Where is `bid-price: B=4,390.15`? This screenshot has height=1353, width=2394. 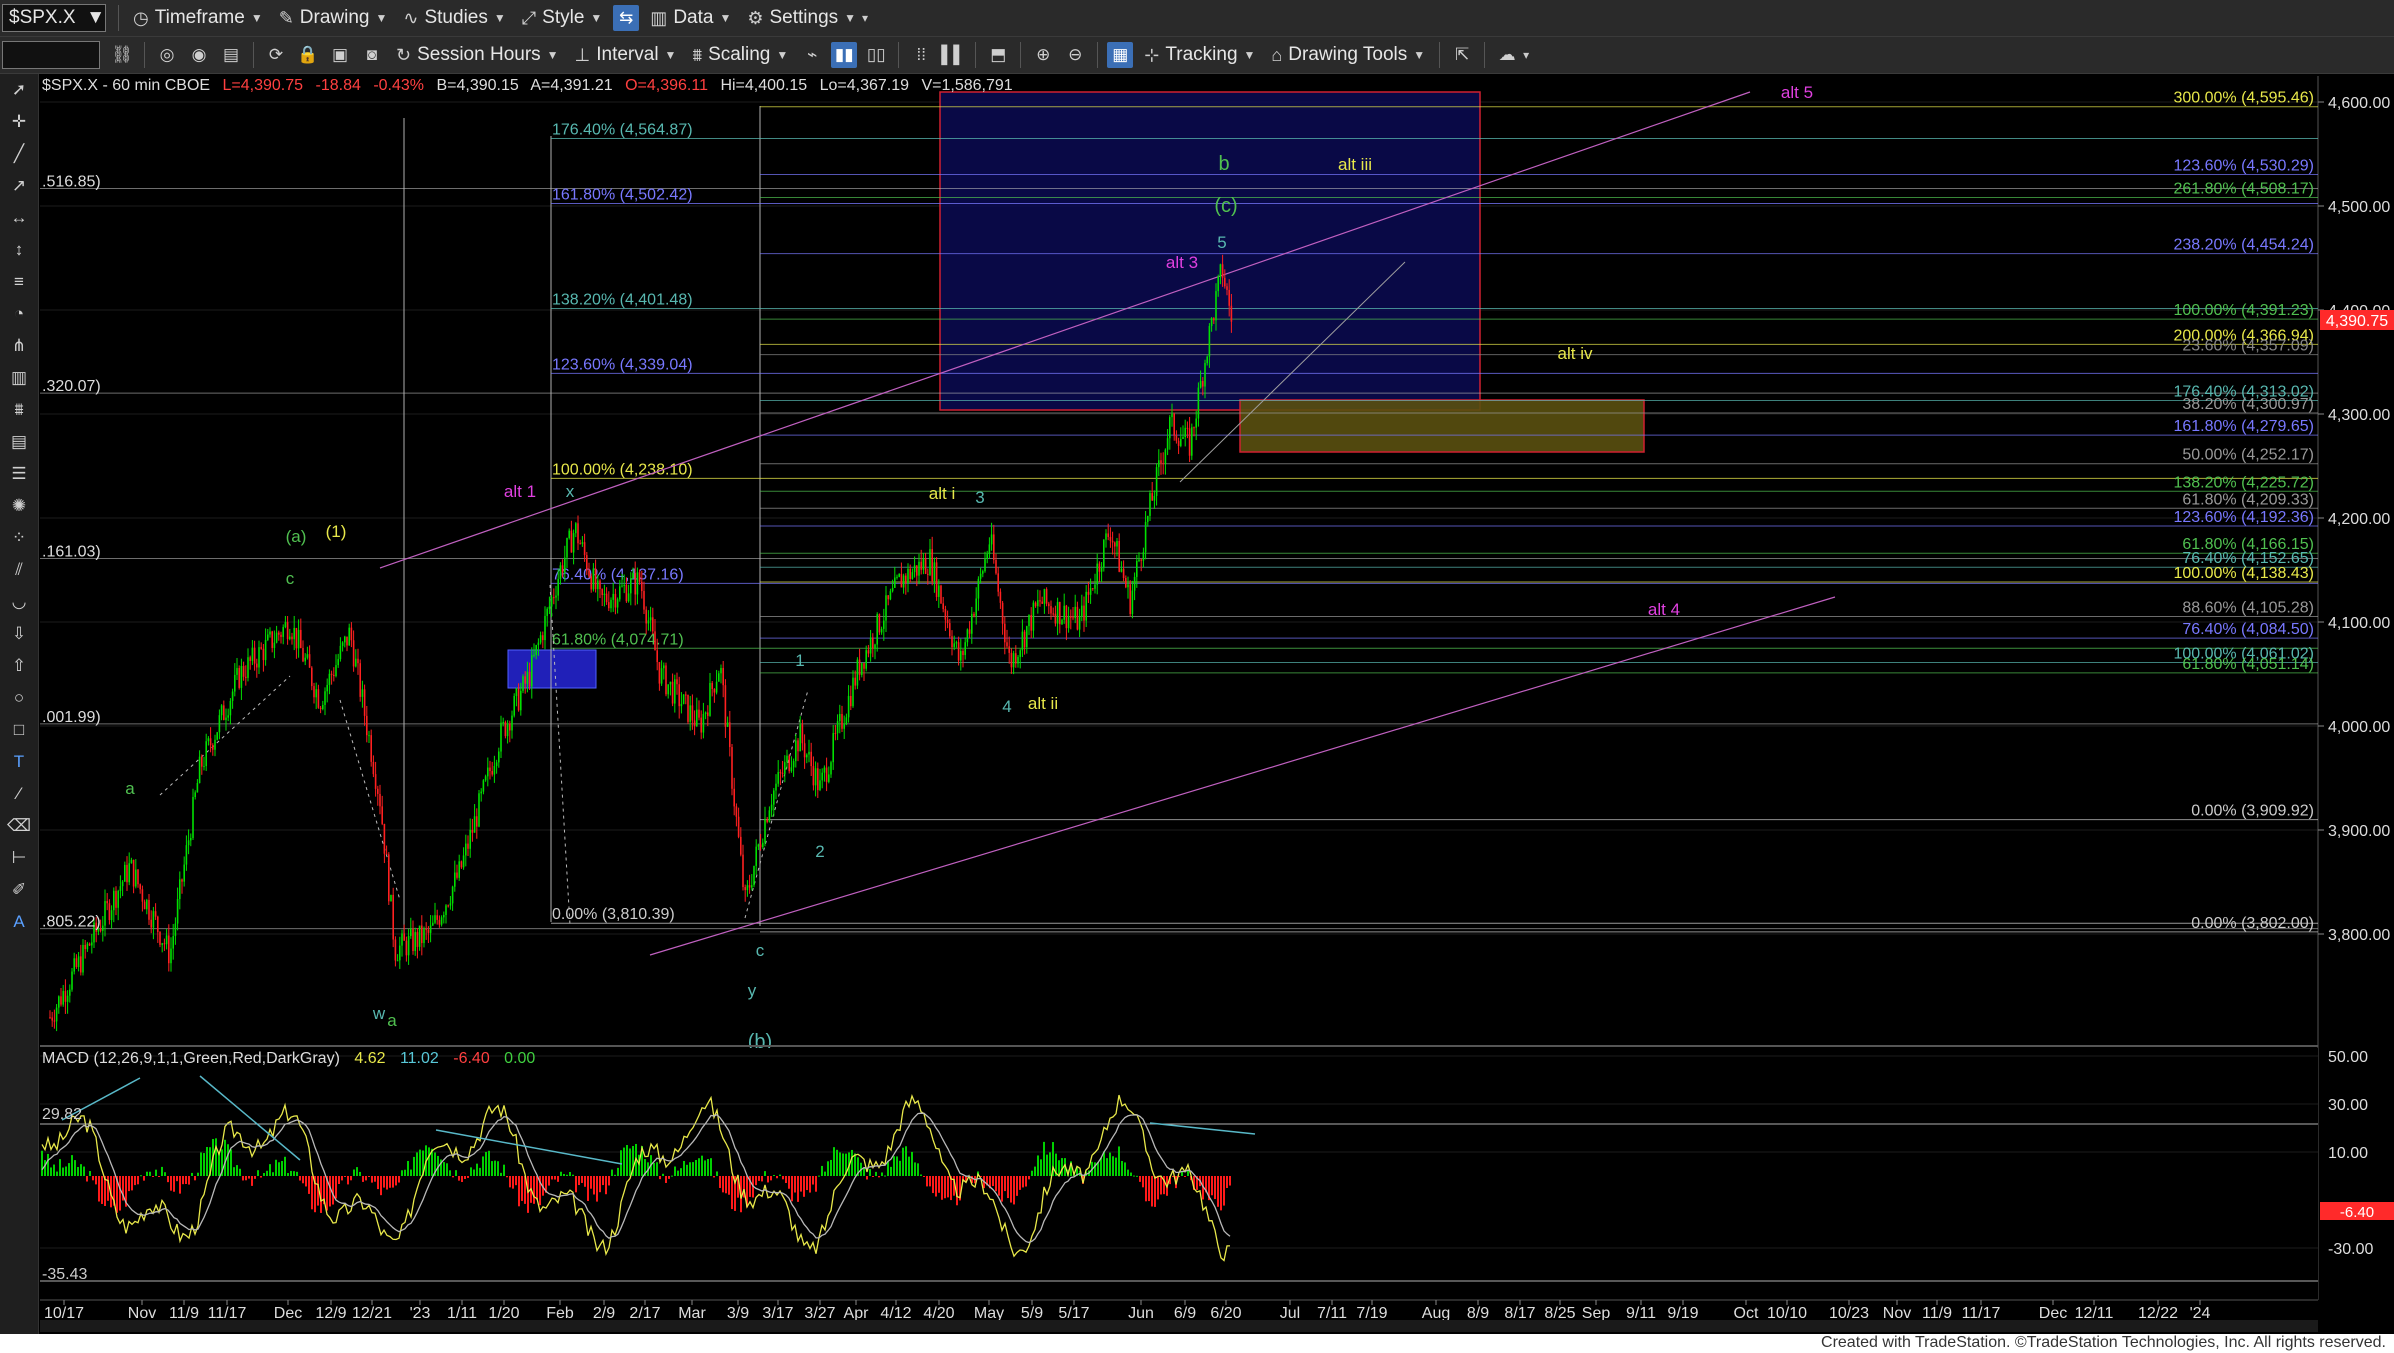 bid-price: B=4,390.15 is located at coordinates (477, 85).